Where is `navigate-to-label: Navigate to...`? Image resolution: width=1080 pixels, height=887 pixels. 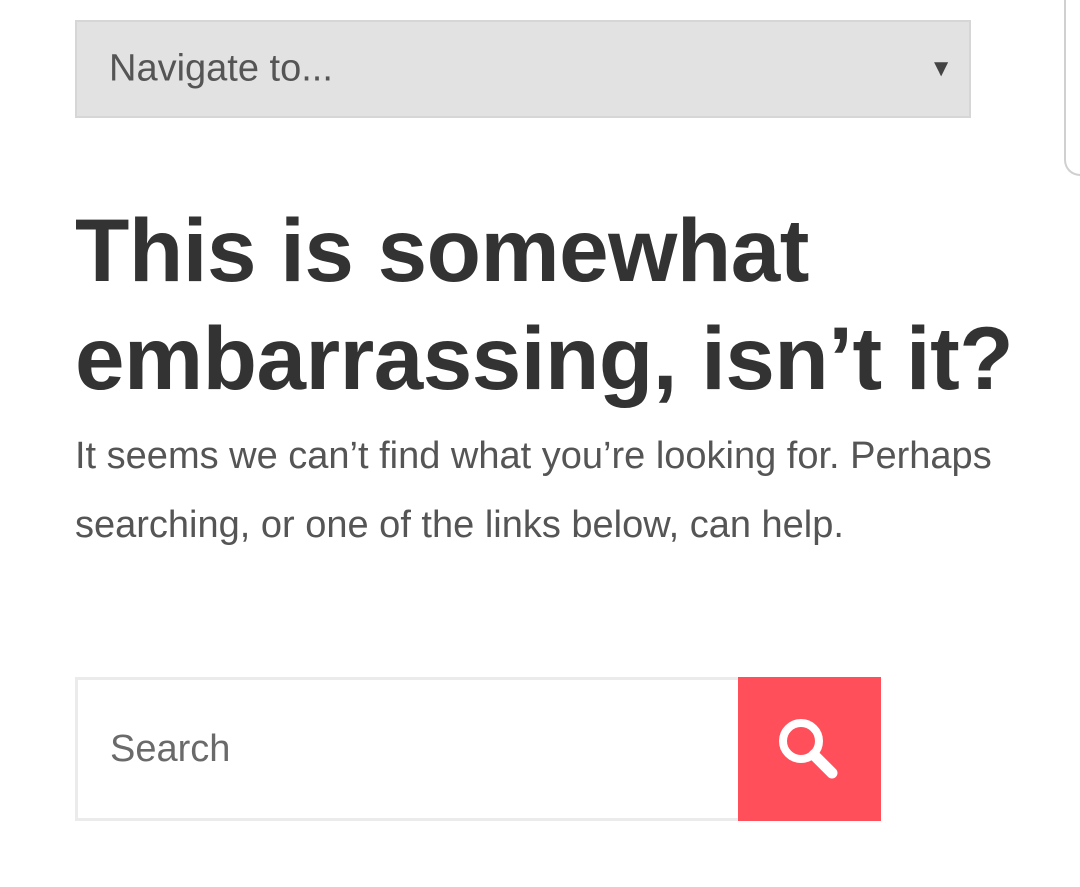 navigate-to-label: Navigate to... is located at coordinates (221, 68).